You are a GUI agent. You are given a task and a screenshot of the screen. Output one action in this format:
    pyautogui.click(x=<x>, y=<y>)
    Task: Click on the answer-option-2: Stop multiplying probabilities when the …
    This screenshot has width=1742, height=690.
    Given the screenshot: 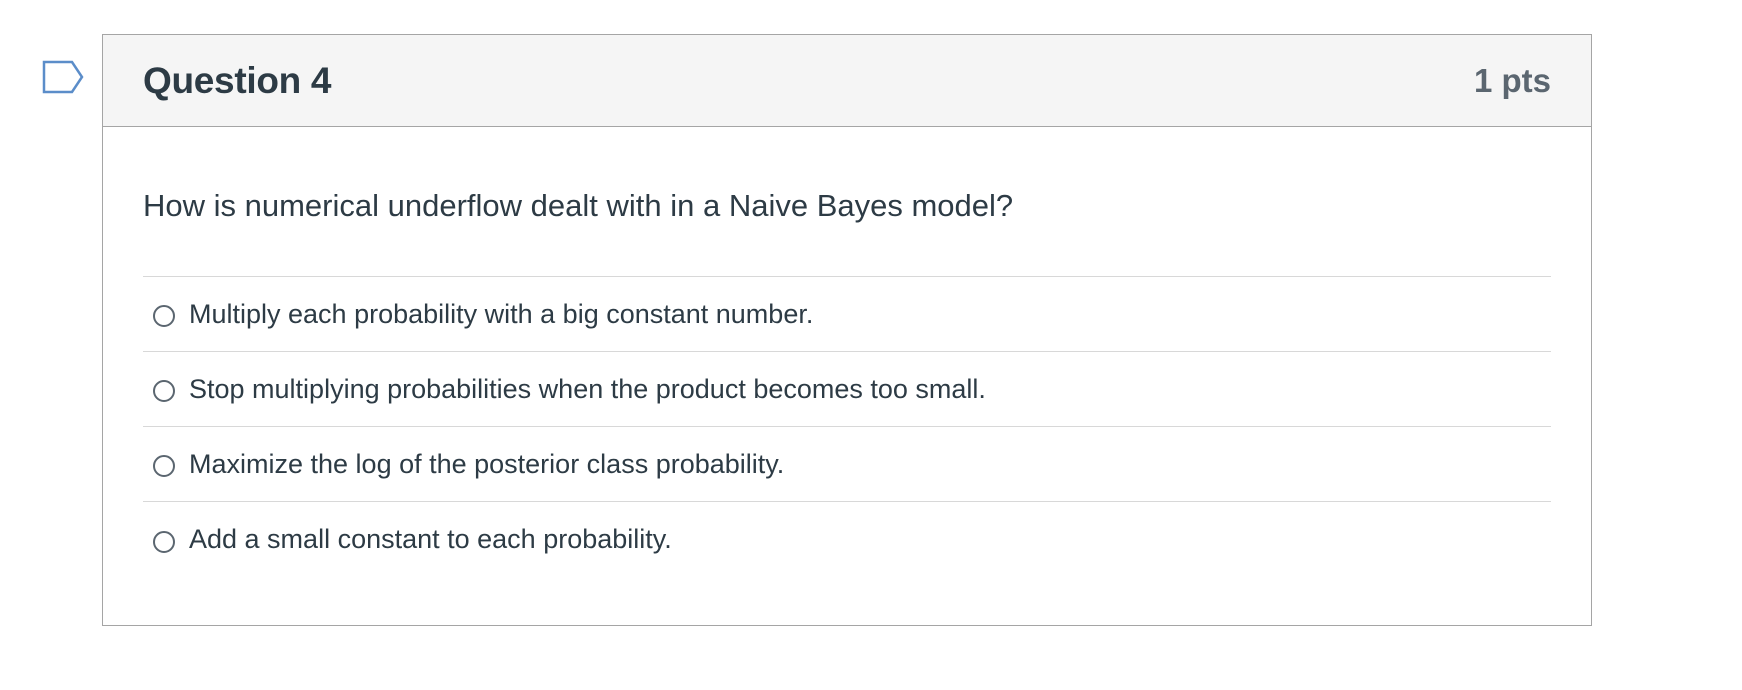 What is the action you would take?
    pyautogui.click(x=847, y=390)
    